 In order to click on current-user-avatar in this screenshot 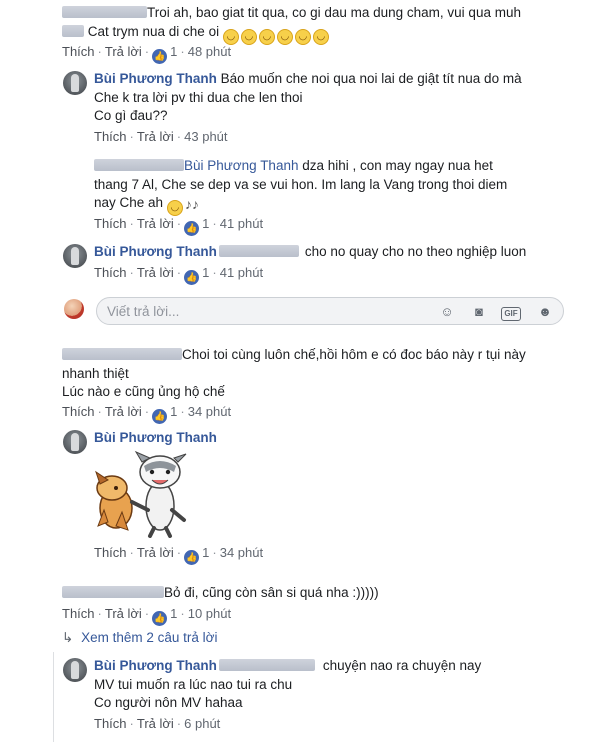, I will do `click(74, 309)`.